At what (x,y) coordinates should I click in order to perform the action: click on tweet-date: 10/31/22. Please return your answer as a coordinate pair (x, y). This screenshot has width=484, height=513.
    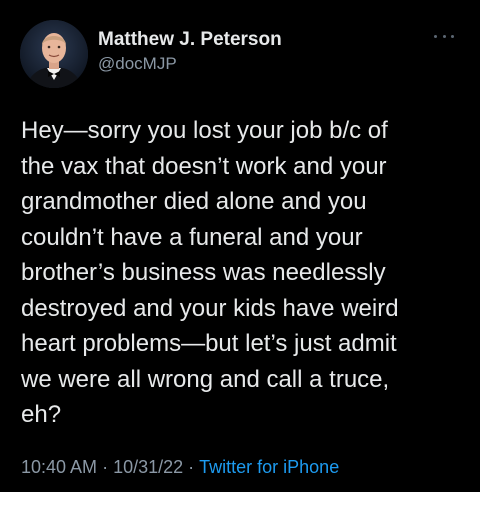
    Looking at the image, I should click on (148, 467).